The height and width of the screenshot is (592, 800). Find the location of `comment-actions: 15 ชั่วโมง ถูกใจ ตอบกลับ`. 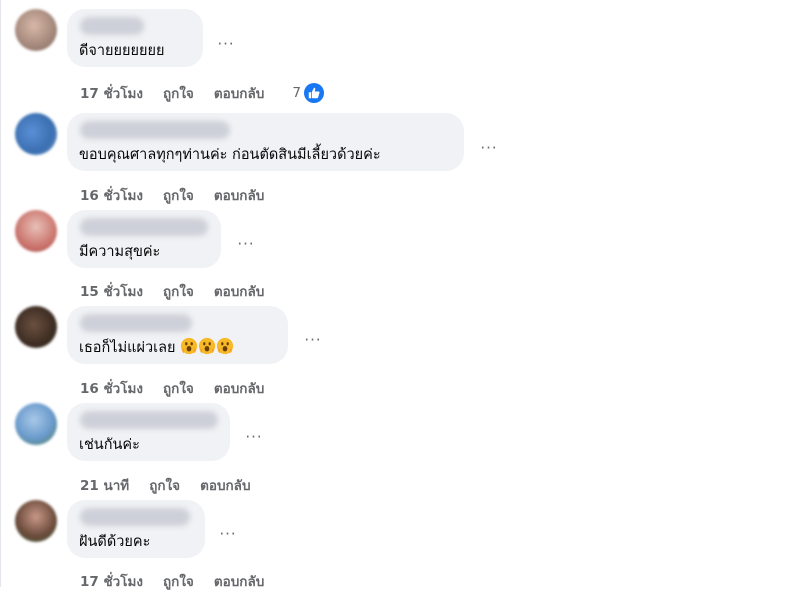

comment-actions: 15 ชั่วโมง ถูกใจ ตอบกลับ is located at coordinates (182, 291).